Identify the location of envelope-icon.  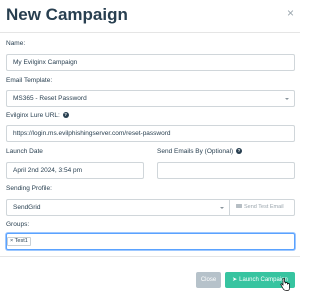
(239, 206).